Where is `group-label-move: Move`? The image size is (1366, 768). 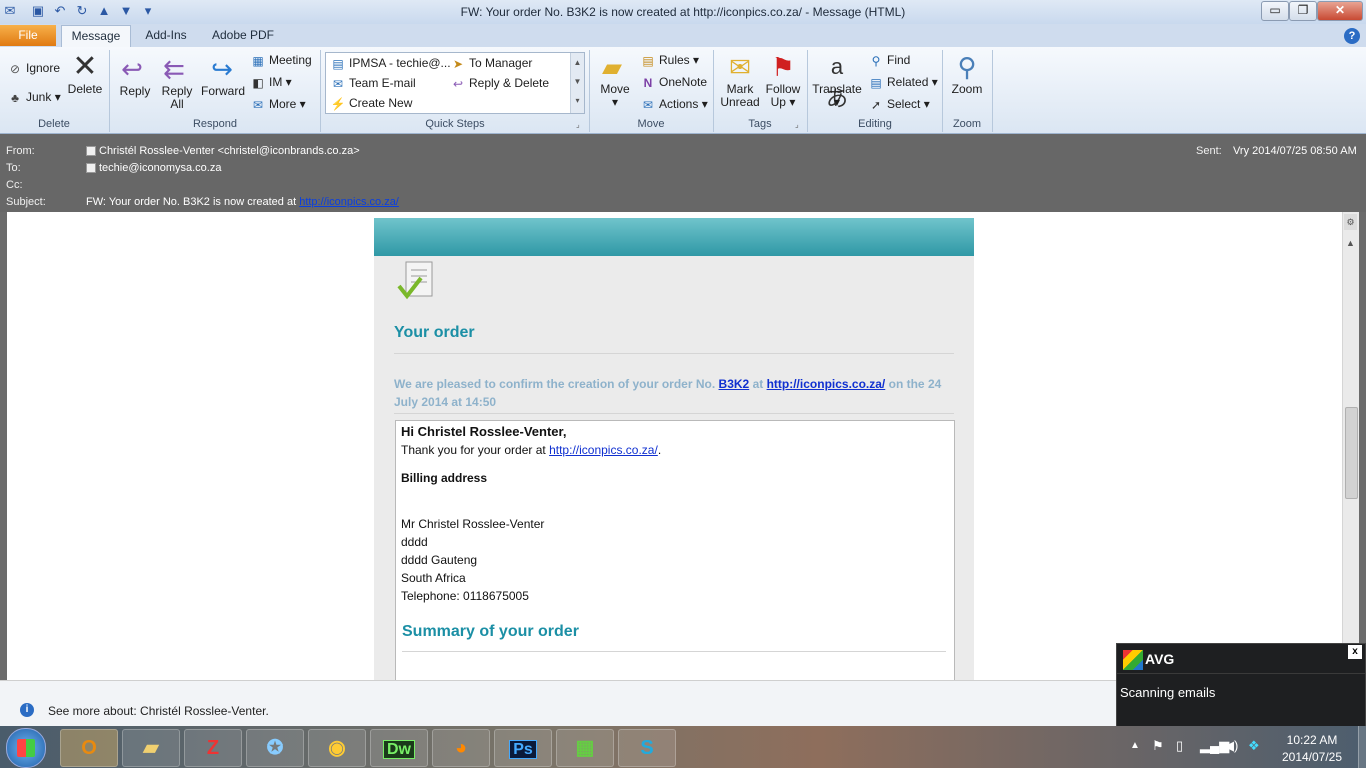 group-label-move: Move is located at coordinates (651, 124).